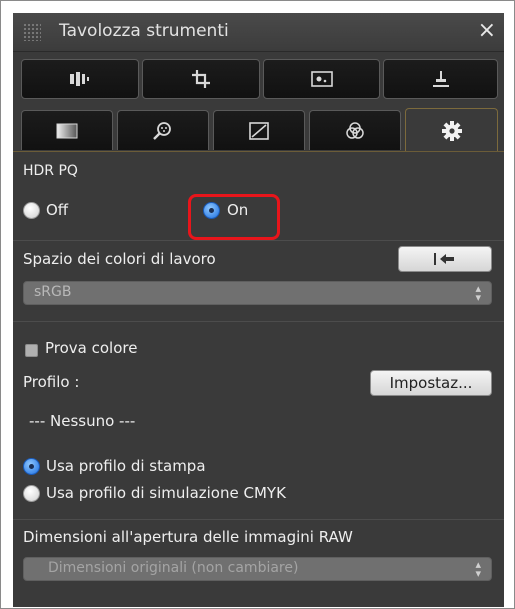 The image size is (515, 609). I want to click on tab-crop, so click(201, 79).